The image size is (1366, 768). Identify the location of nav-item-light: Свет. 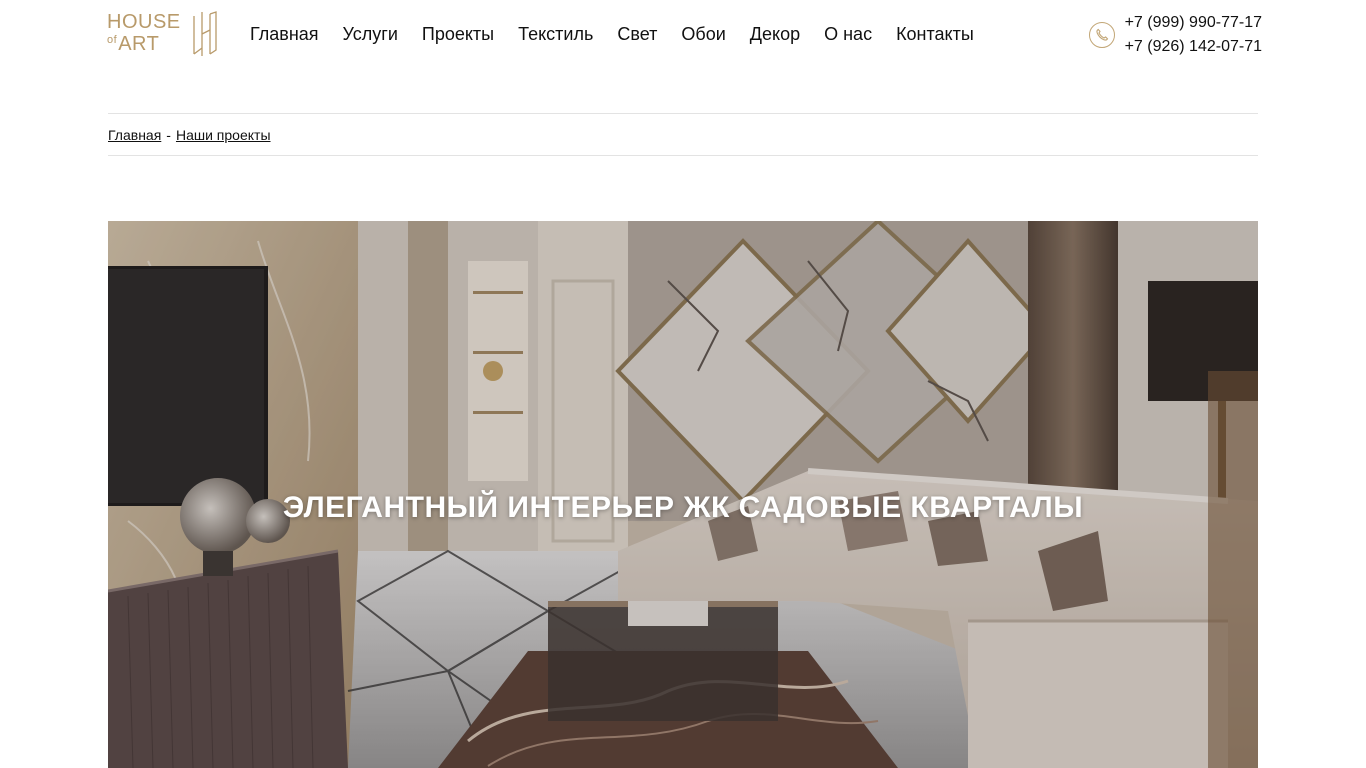
(637, 34).